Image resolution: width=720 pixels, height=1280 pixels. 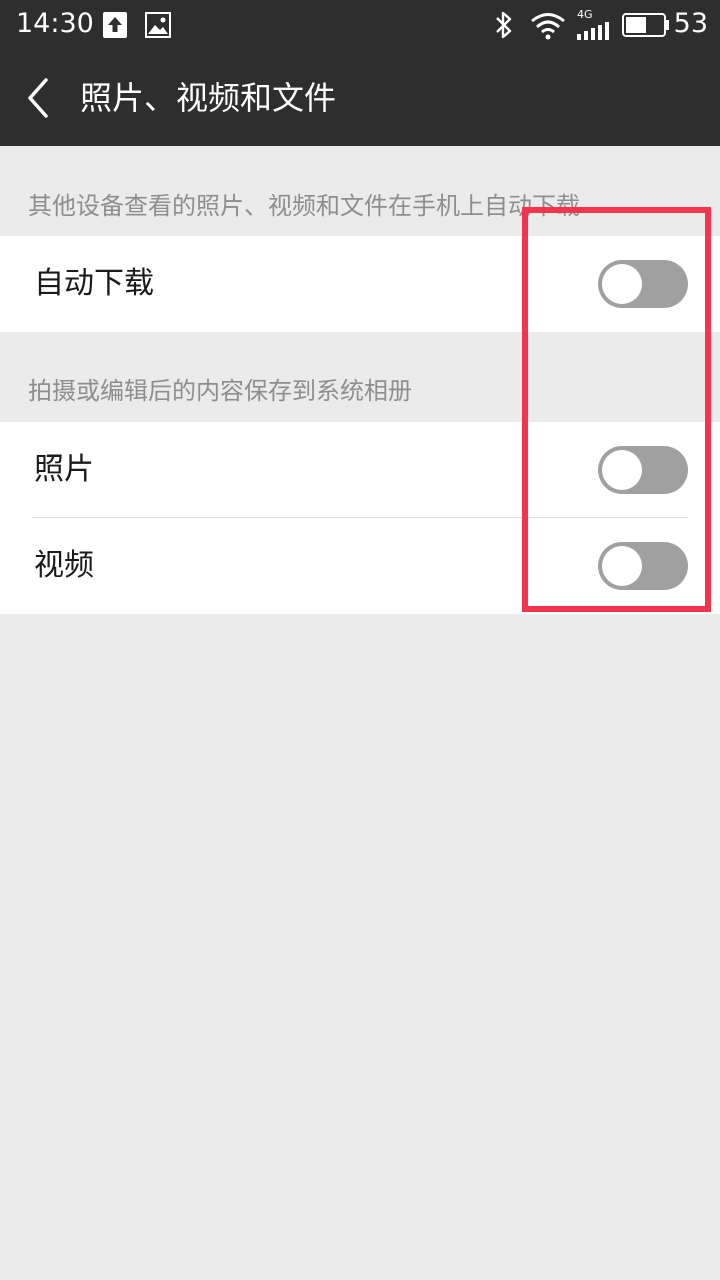 I want to click on photos-label: 照片, so click(x=64, y=469).